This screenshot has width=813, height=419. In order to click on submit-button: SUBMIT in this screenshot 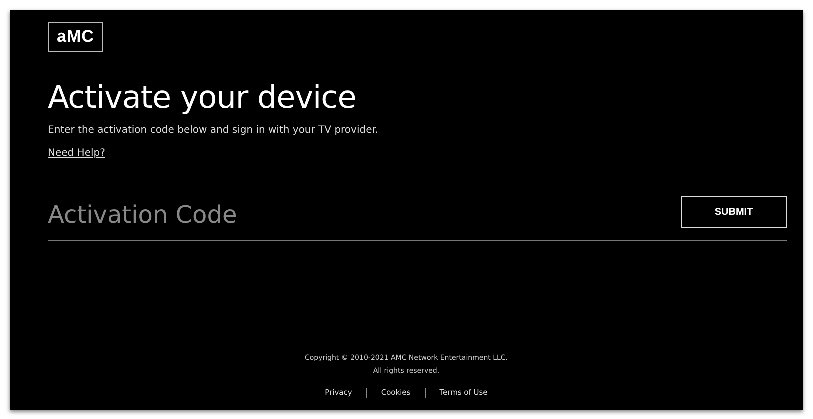, I will do `click(734, 212)`.